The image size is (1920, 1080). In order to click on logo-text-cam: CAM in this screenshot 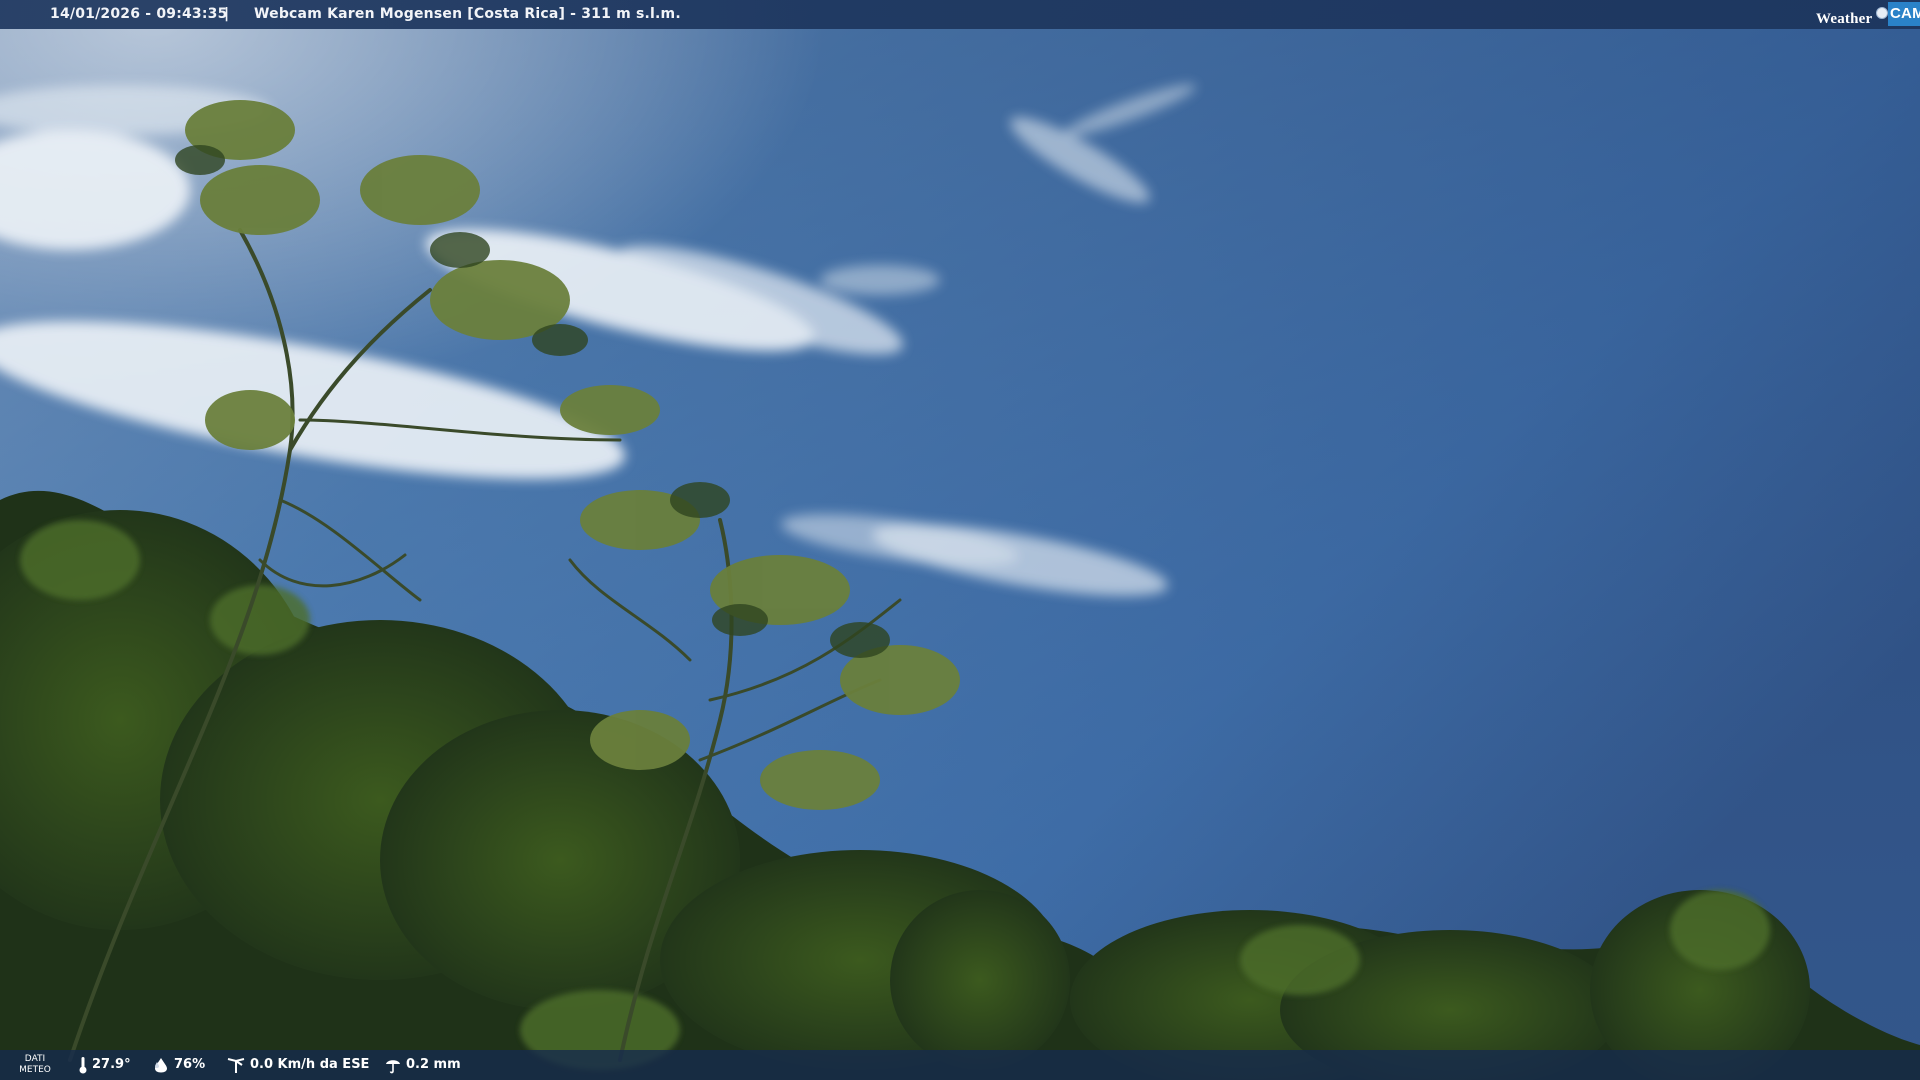, I will do `click(1904, 14)`.